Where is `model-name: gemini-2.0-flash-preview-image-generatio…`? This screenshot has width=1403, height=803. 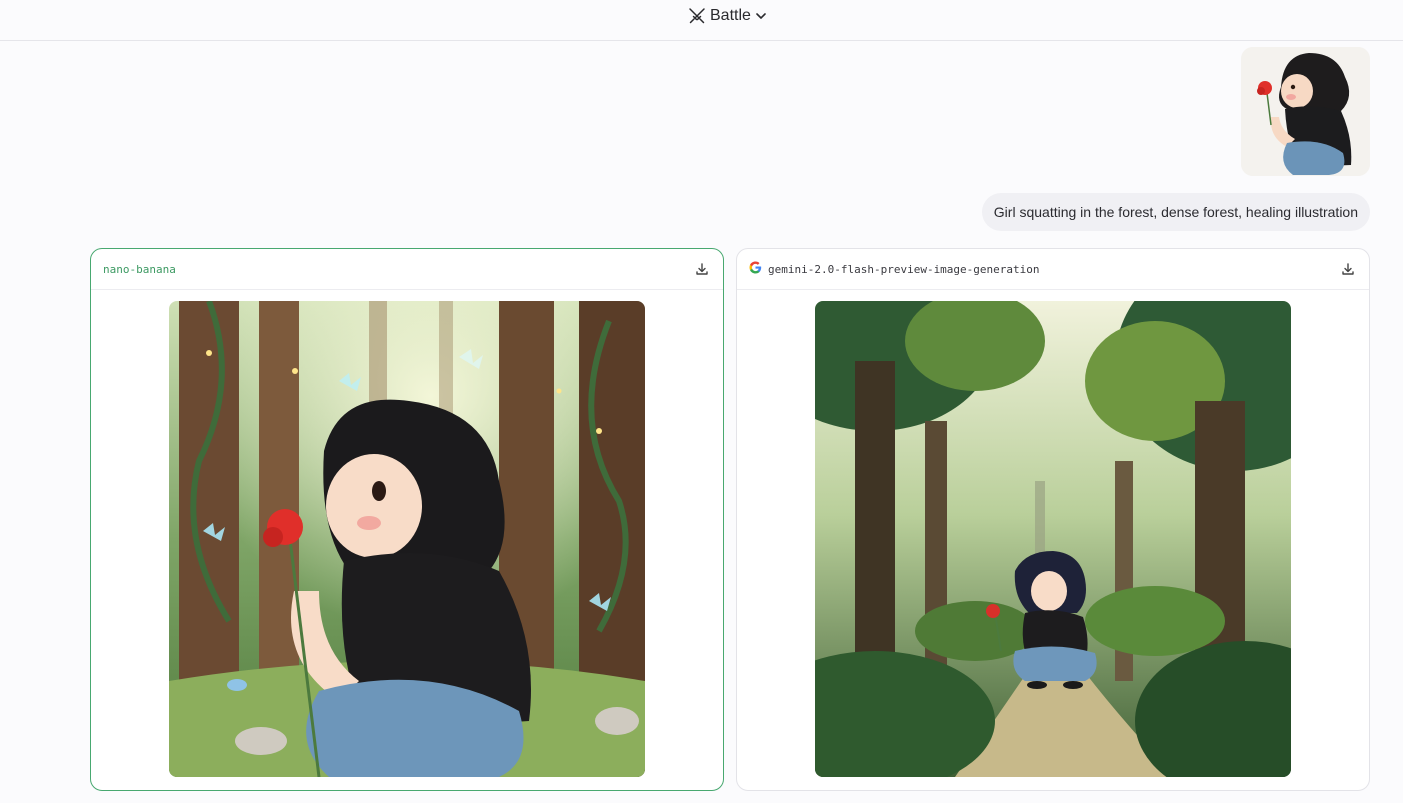 model-name: gemini-2.0-flash-preview-image-generatio… is located at coordinates (894, 269).